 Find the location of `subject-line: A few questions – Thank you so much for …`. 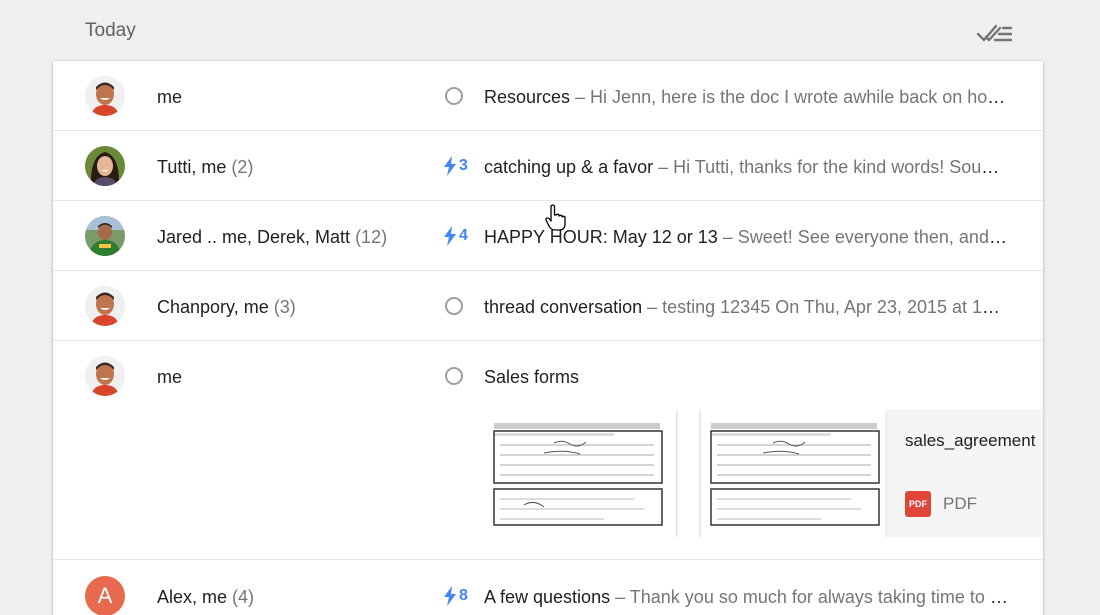

subject-line: A few questions – Thank you so much for … is located at coordinates (746, 597).